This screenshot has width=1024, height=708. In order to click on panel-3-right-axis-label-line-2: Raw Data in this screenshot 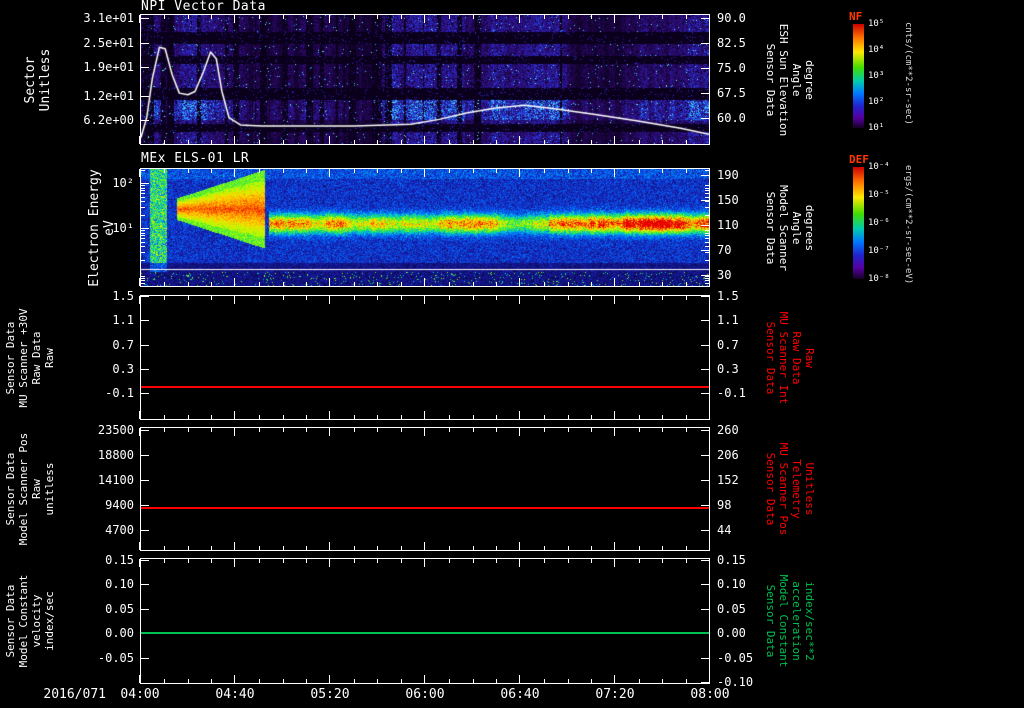, I will do `click(796, 357)`.